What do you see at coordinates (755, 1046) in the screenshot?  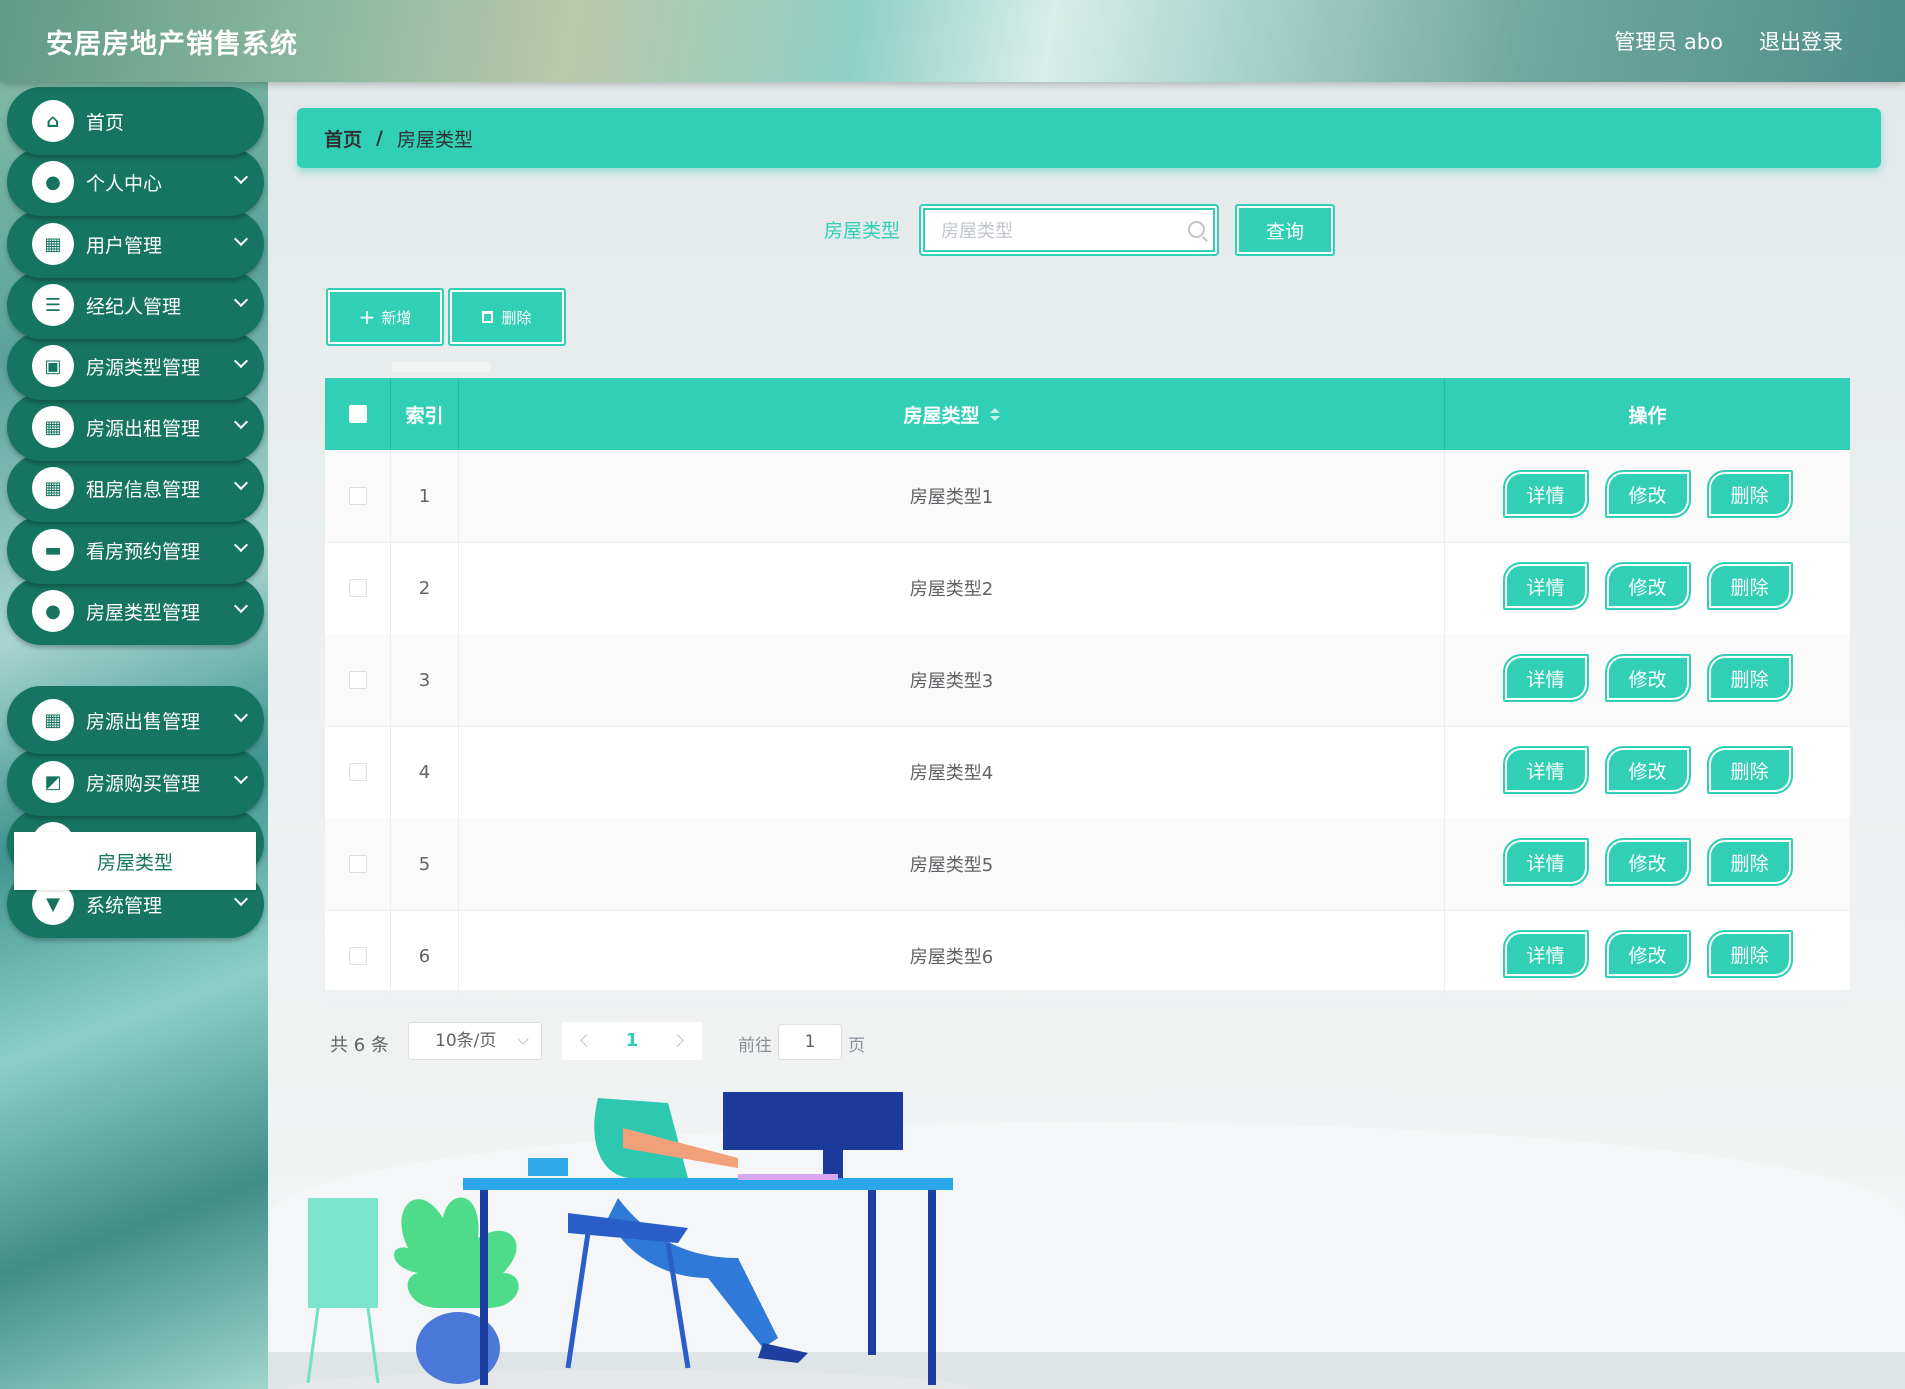 I see `goto-label: 前往` at bounding box center [755, 1046].